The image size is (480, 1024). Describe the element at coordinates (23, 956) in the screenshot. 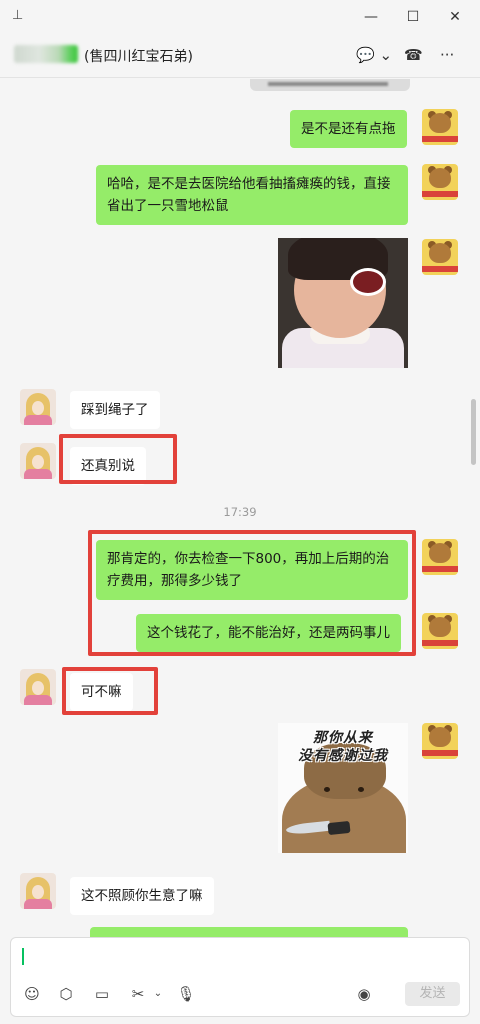

I see `text-caret` at that location.